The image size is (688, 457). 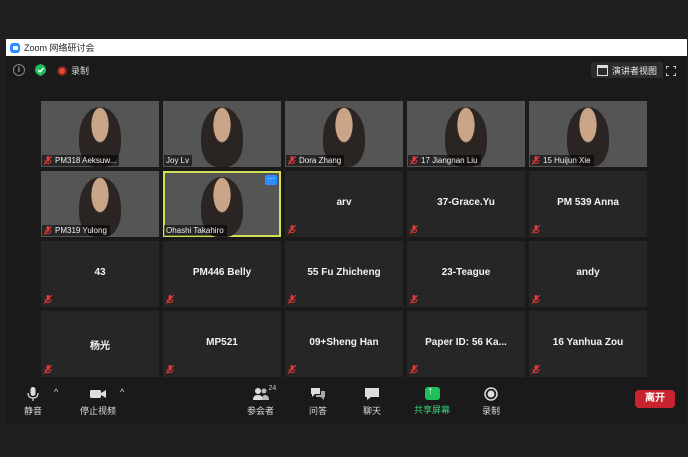 I want to click on participant-name: MP521, so click(x=222, y=342).